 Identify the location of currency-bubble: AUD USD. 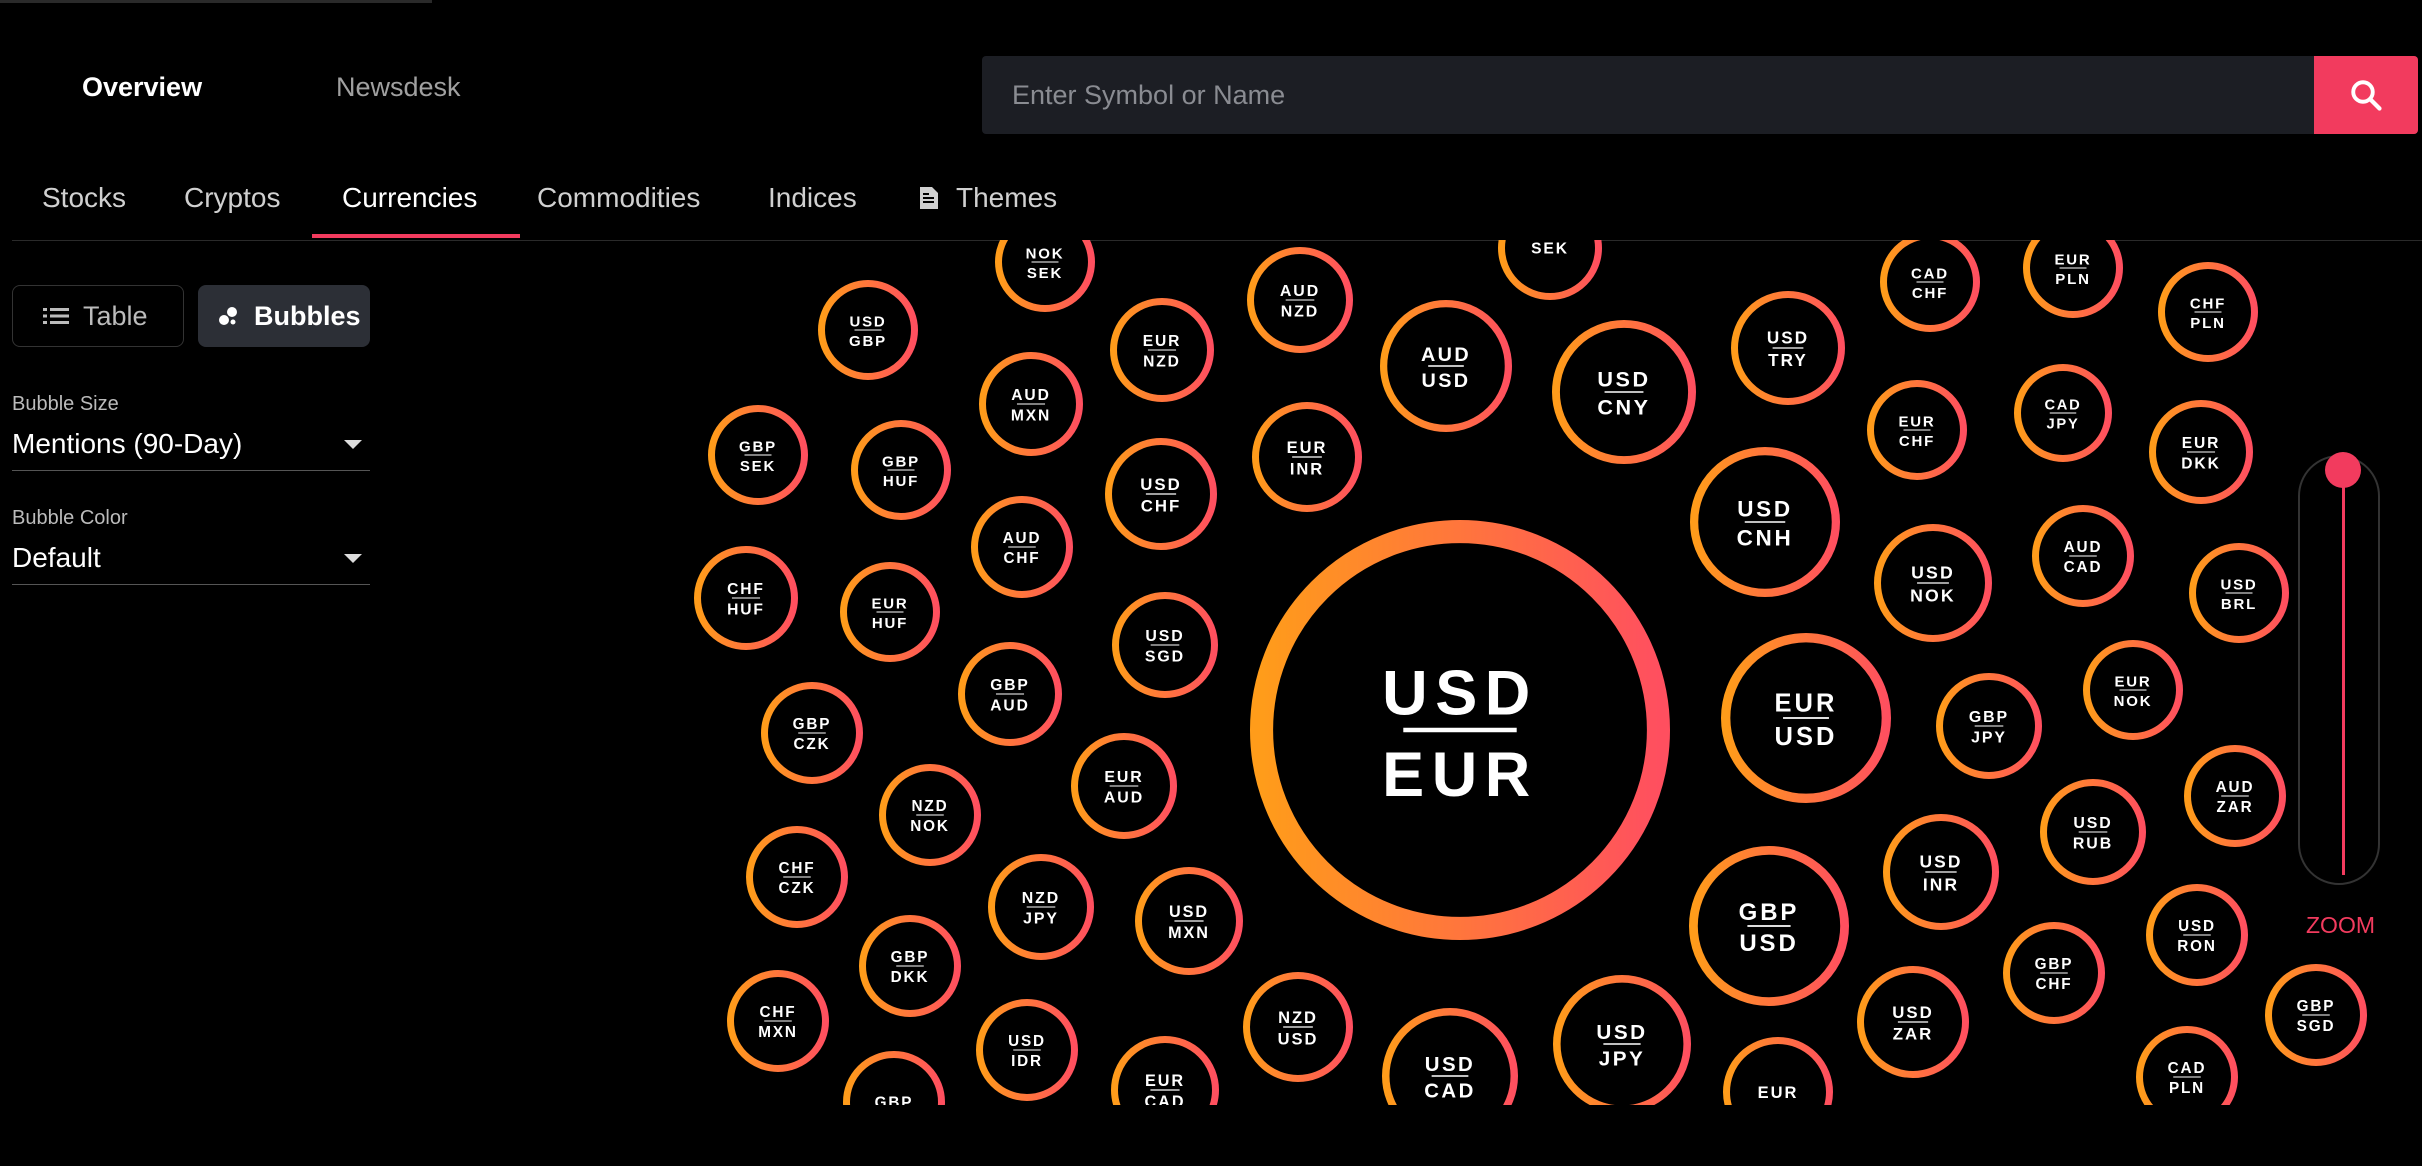
(1446, 366).